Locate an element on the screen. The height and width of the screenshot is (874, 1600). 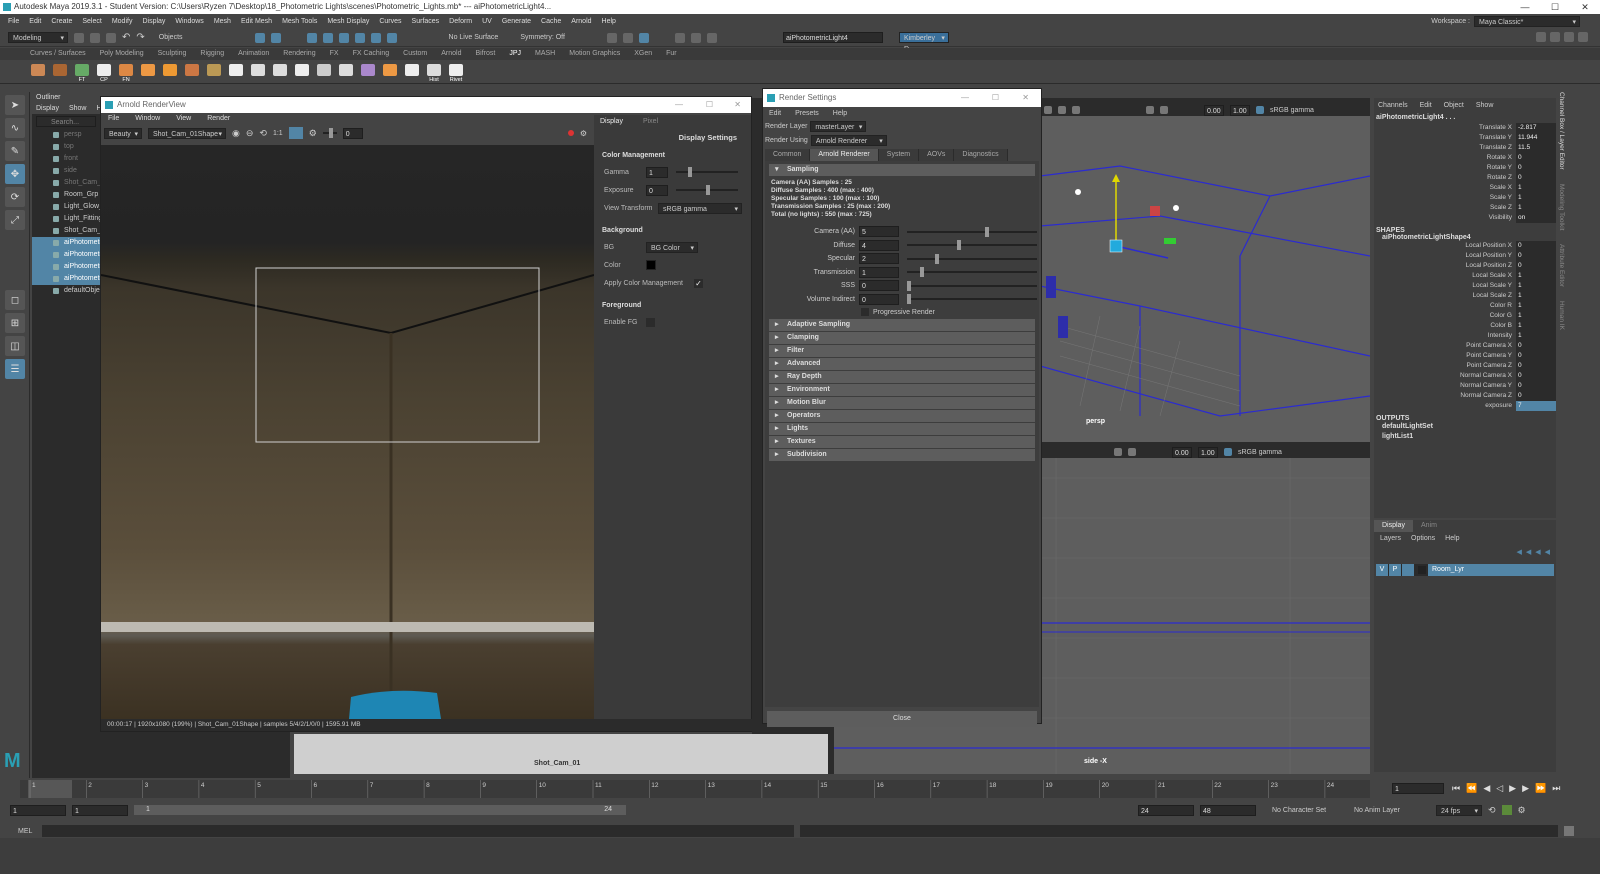
channel-box-object: aiPhotometricLight4 . . . is located at coordinates (1465, 117).